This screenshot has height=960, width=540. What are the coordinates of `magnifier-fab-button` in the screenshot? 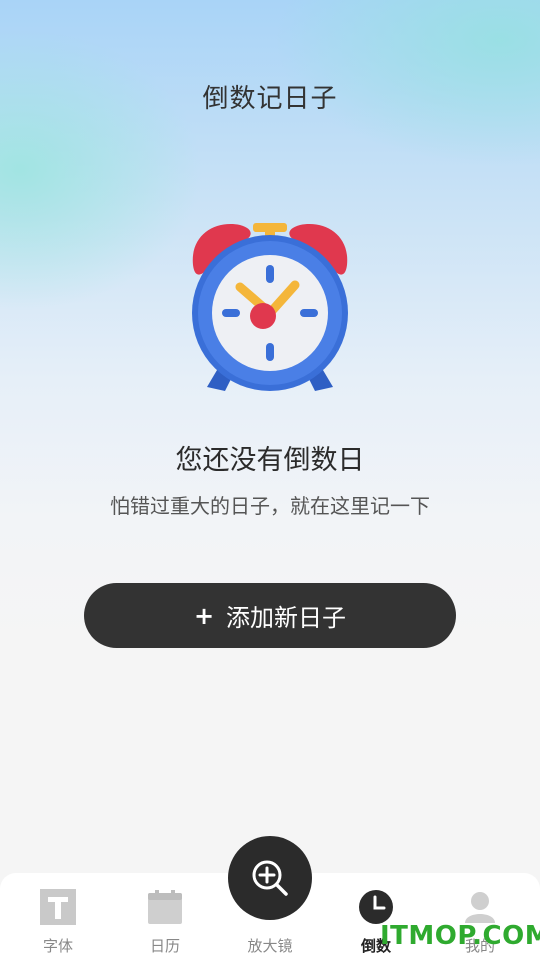 It's located at (270, 878).